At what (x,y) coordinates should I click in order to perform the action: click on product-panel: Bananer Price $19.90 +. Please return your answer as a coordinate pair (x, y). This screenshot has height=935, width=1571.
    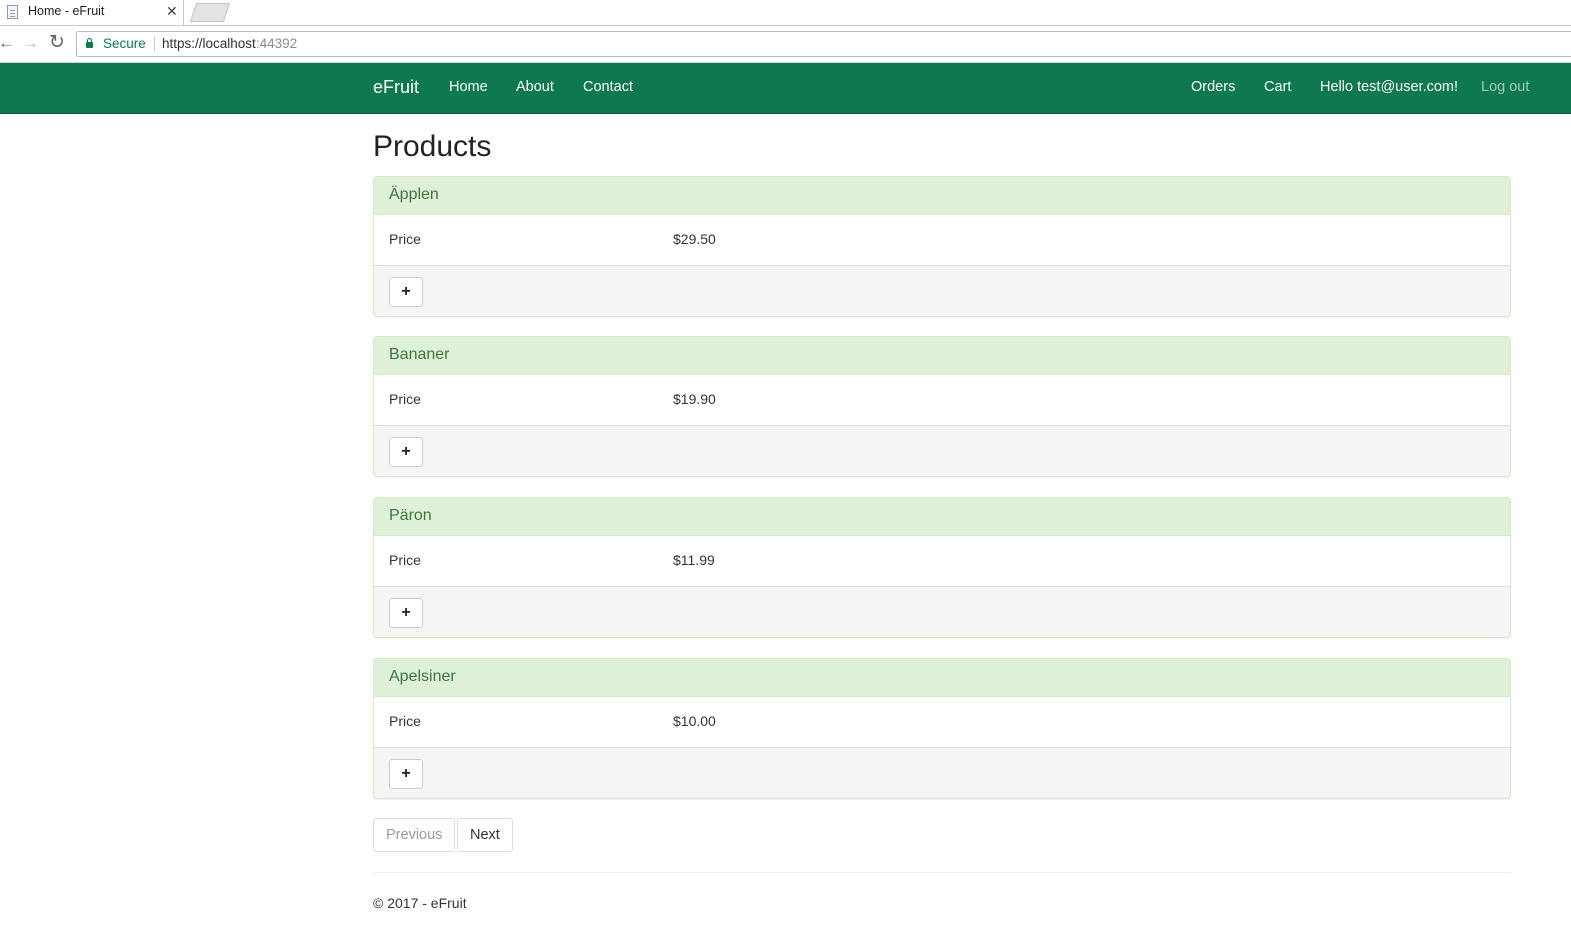
    Looking at the image, I should click on (942, 406).